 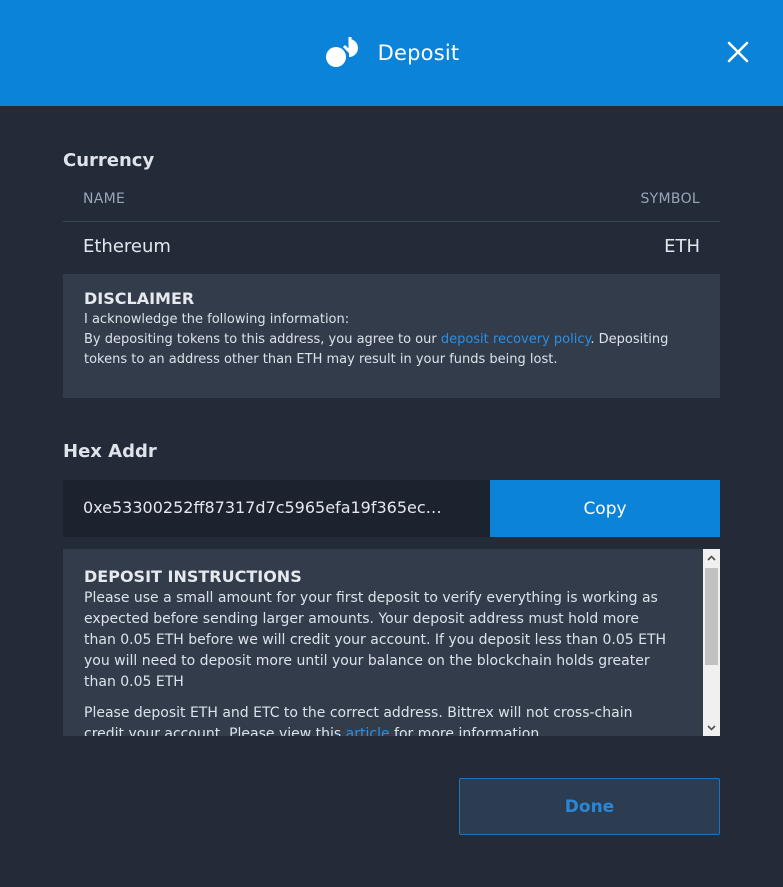 What do you see at coordinates (605, 508) in the screenshot?
I see `copy-button: Copy` at bounding box center [605, 508].